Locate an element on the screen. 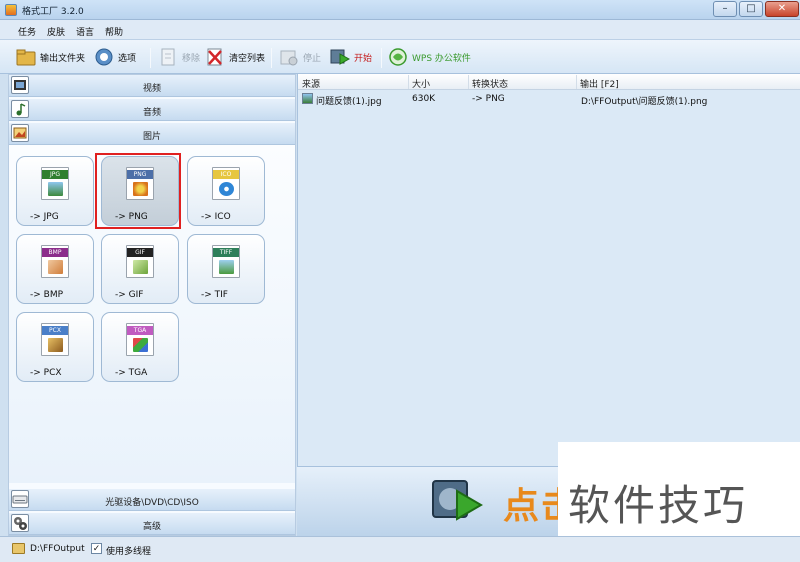  format-tile-jpg: JPG -> JPG is located at coordinates (55, 191).